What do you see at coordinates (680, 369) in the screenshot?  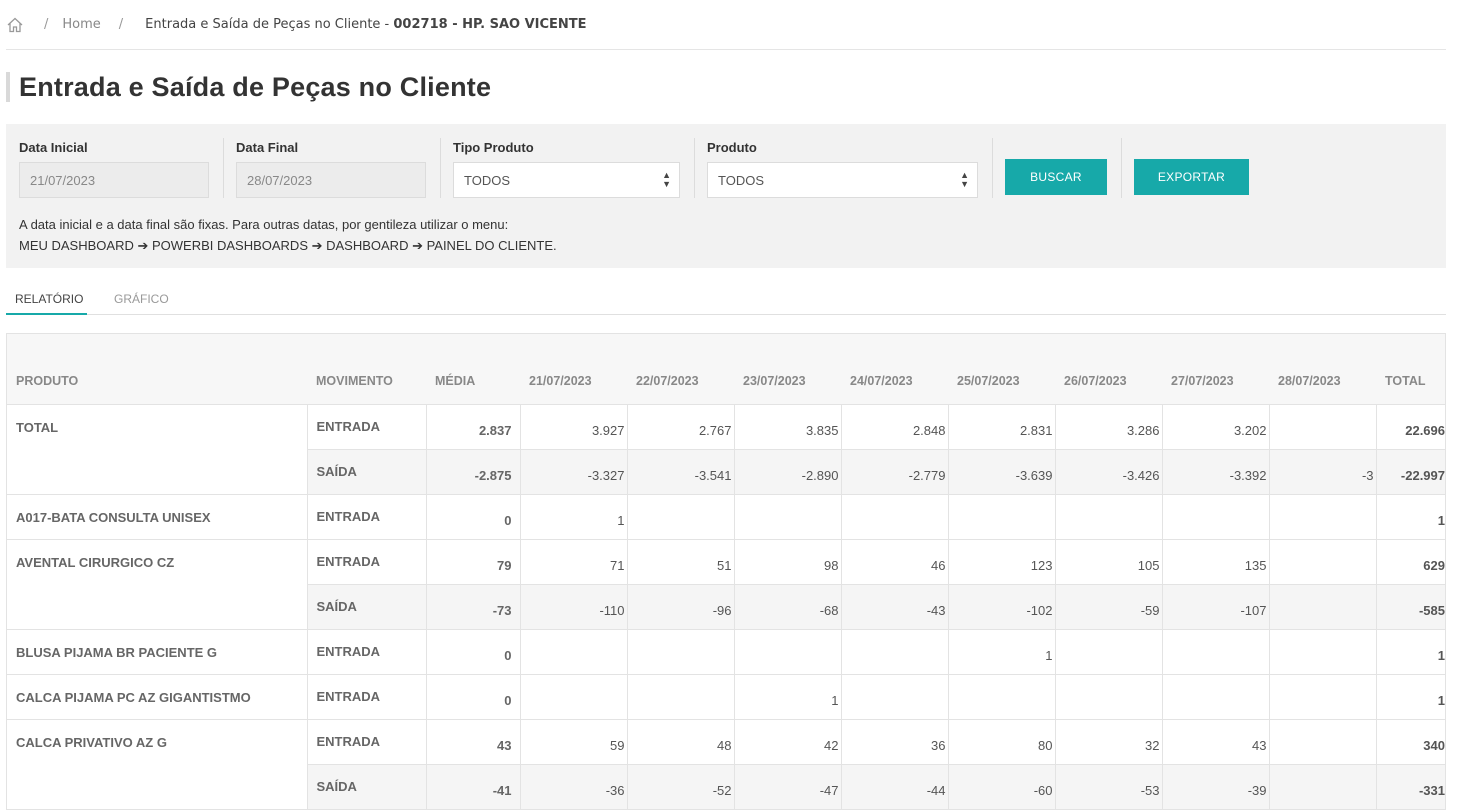 I see `column-header: 22/07/2023` at bounding box center [680, 369].